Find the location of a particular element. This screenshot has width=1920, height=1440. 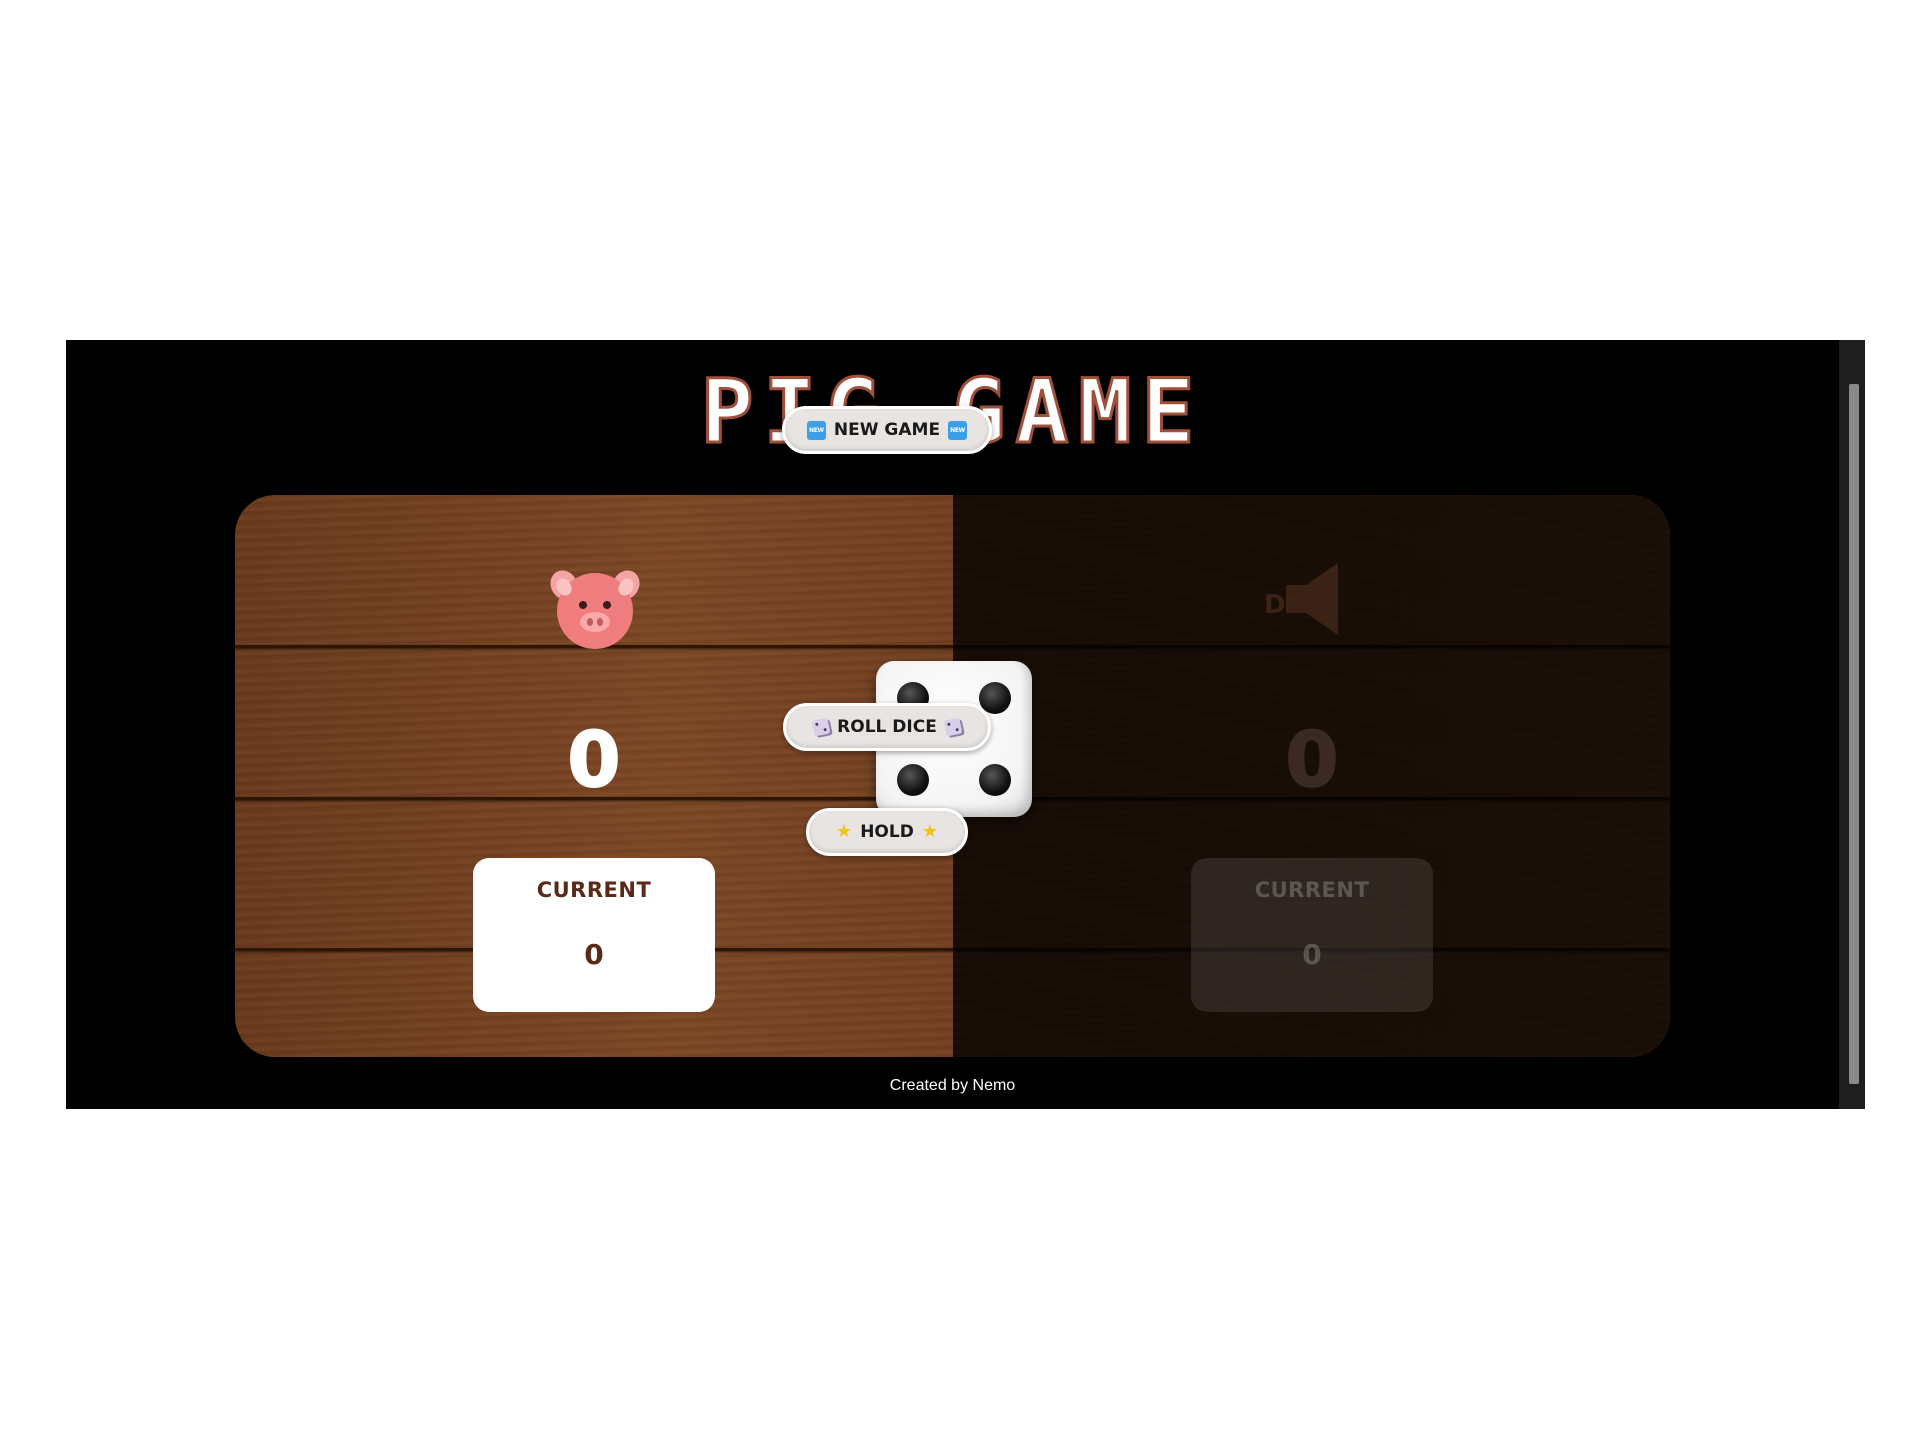

svg-text: D is located at coordinates (1275, 605).